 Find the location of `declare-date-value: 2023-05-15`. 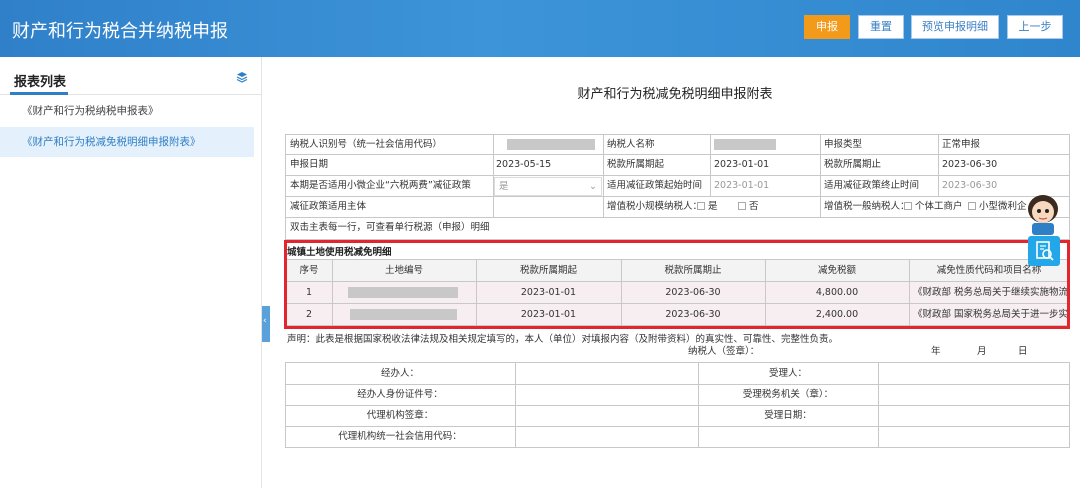

declare-date-value: 2023-05-15 is located at coordinates (524, 164).